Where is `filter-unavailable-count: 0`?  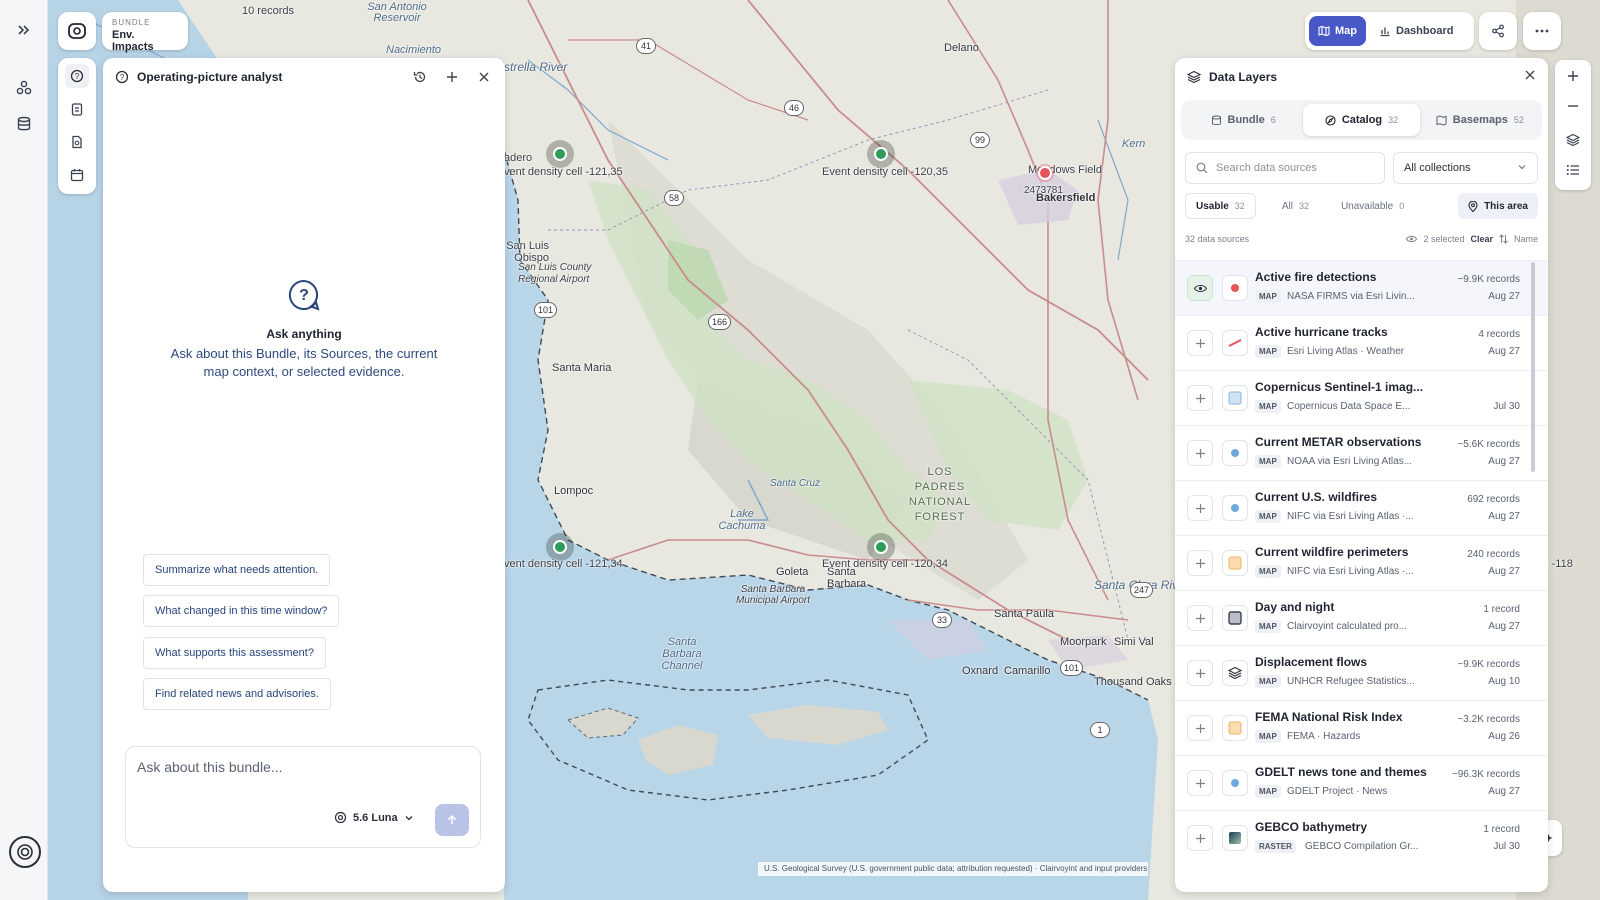 filter-unavailable-count: 0 is located at coordinates (1402, 206).